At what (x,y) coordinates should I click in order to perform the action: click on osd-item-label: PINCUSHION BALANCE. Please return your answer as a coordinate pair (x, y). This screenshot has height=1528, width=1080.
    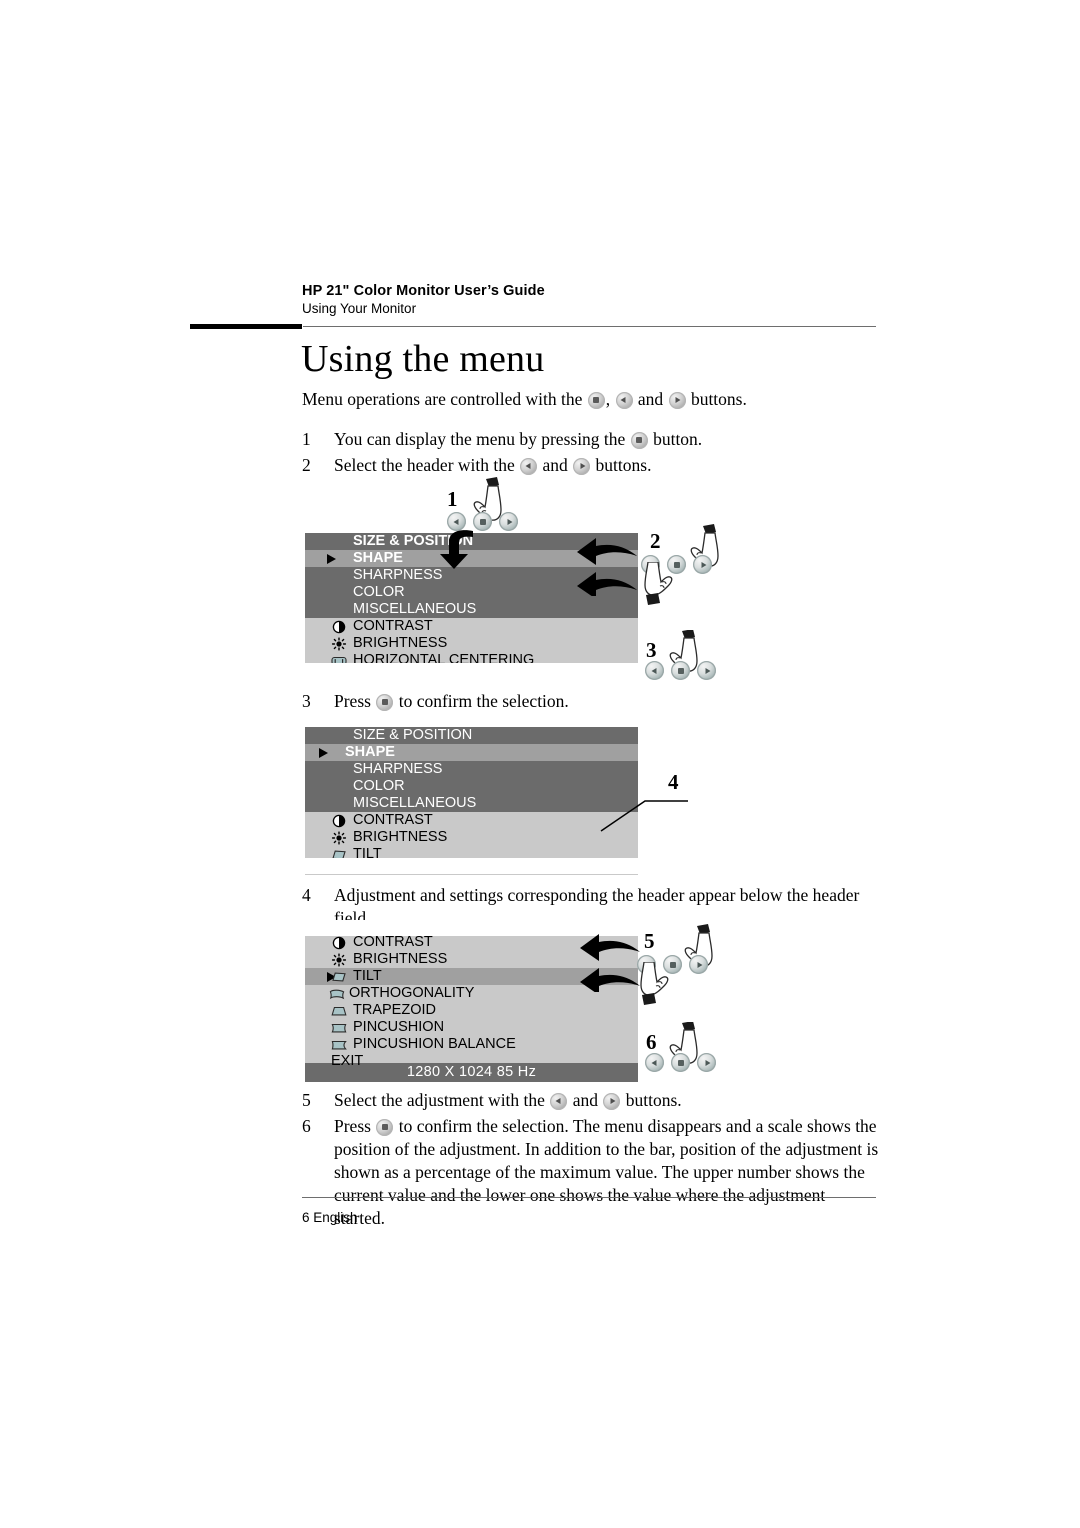
    Looking at the image, I should click on (434, 1044).